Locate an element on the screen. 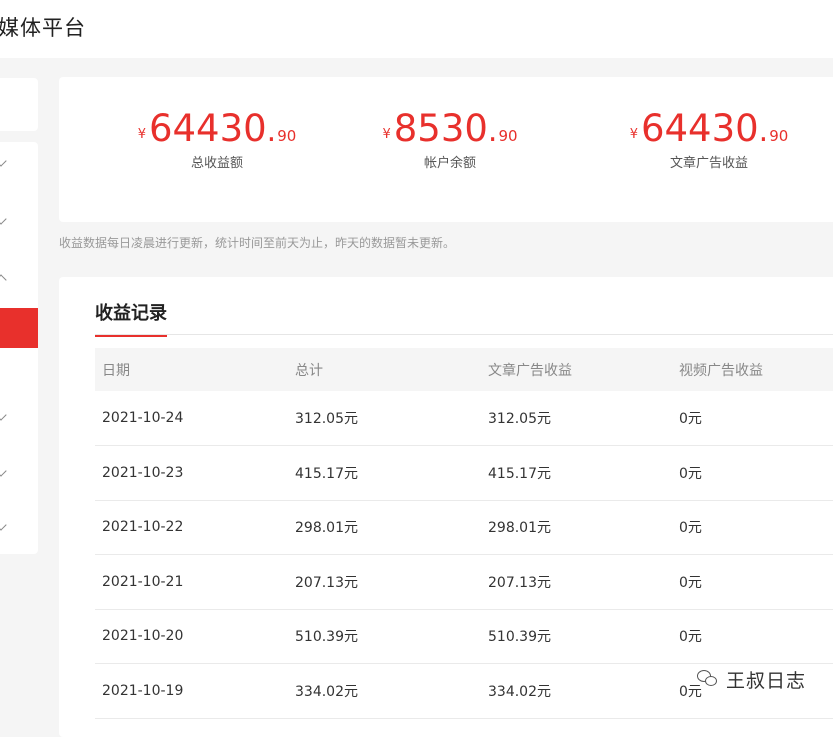  stat-label: 总收益额 is located at coordinates (216, 163).